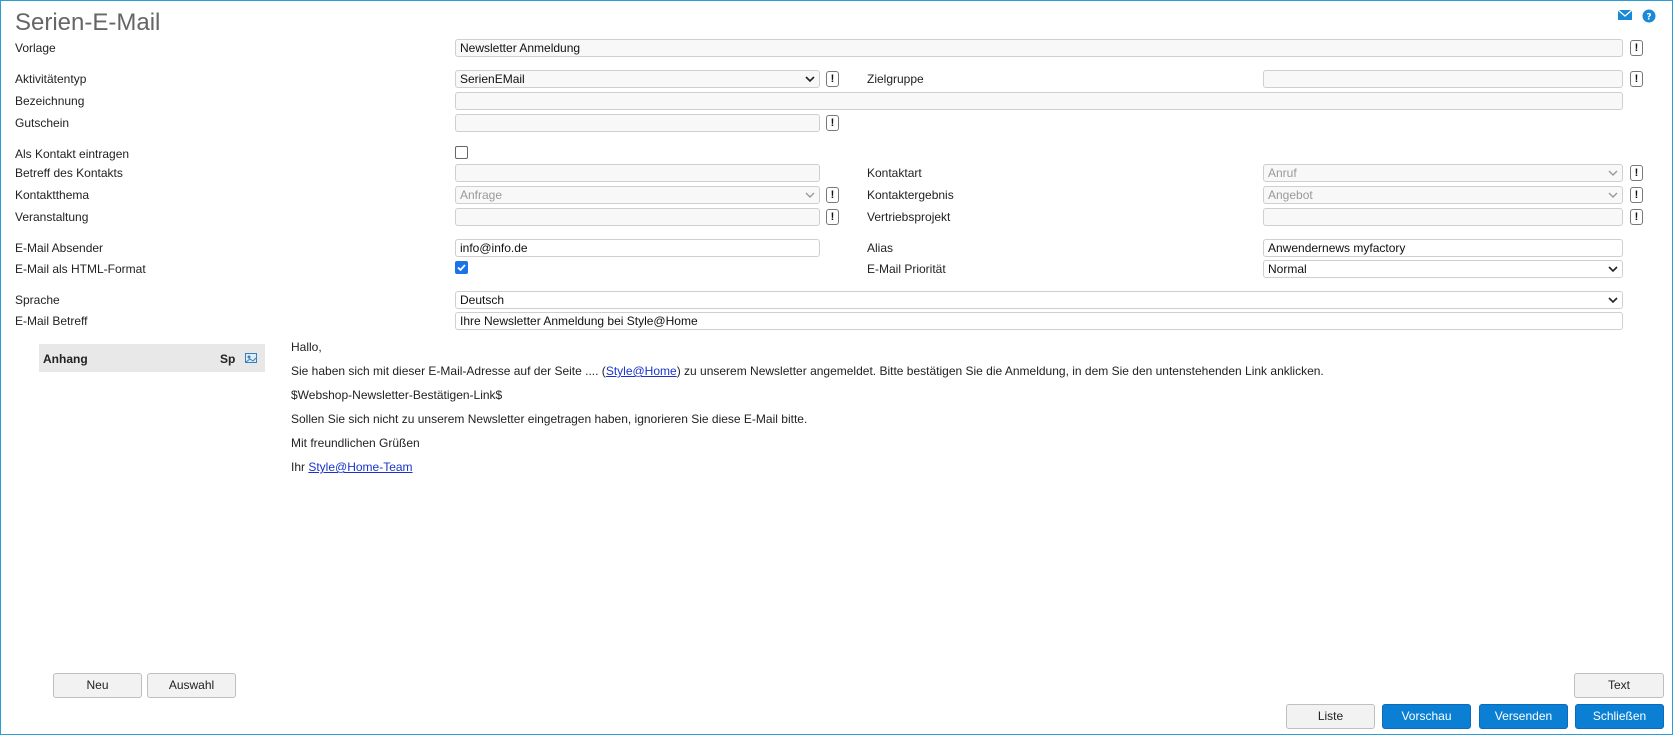 Image resolution: width=1673 pixels, height=735 pixels. I want to click on kontaktthema-select: Anfrage, so click(637, 195).